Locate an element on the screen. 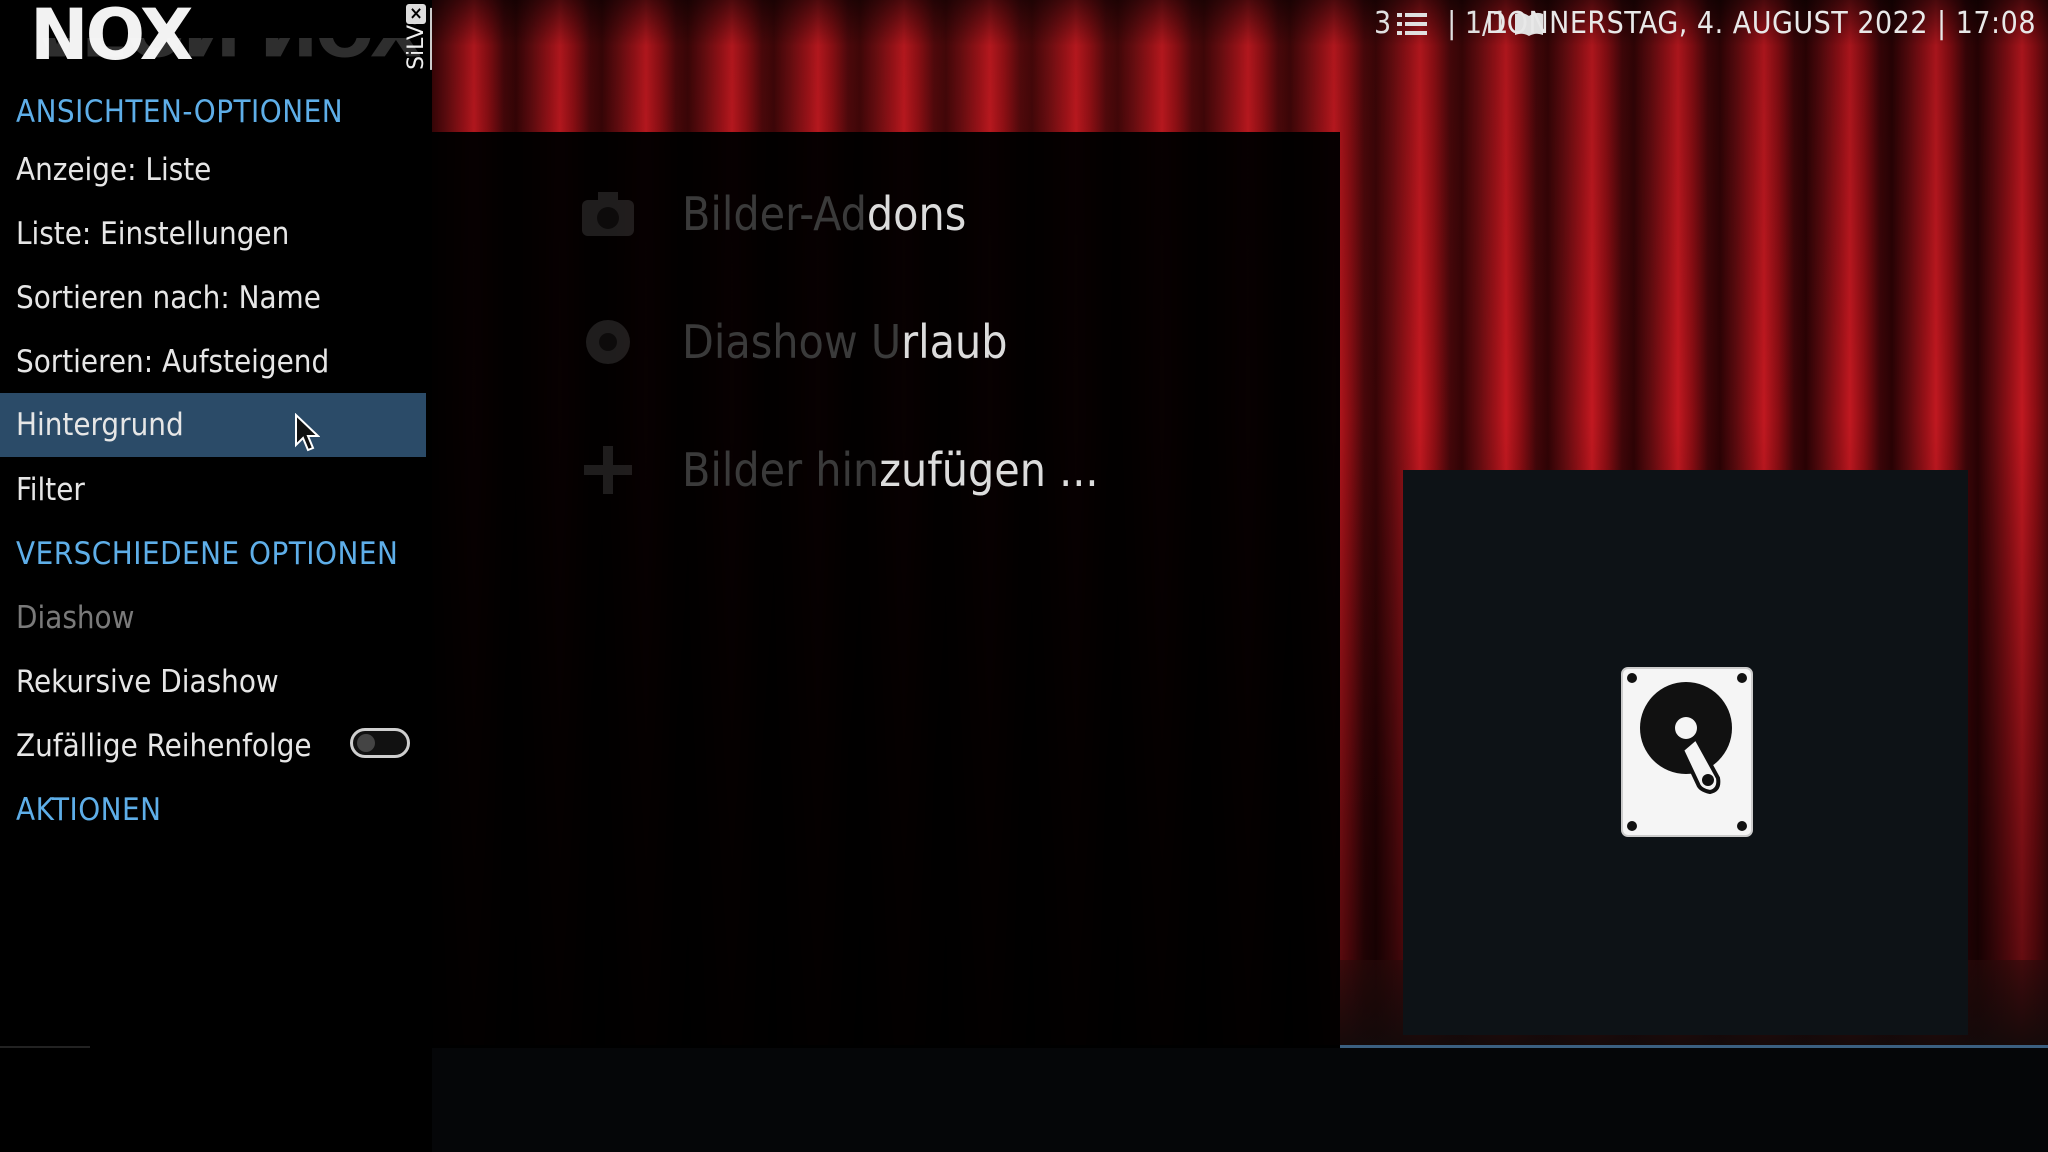 Image resolution: width=2048 pixels, height=1152 pixels. list-item: Diashow Urlaub is located at coordinates (845, 342).